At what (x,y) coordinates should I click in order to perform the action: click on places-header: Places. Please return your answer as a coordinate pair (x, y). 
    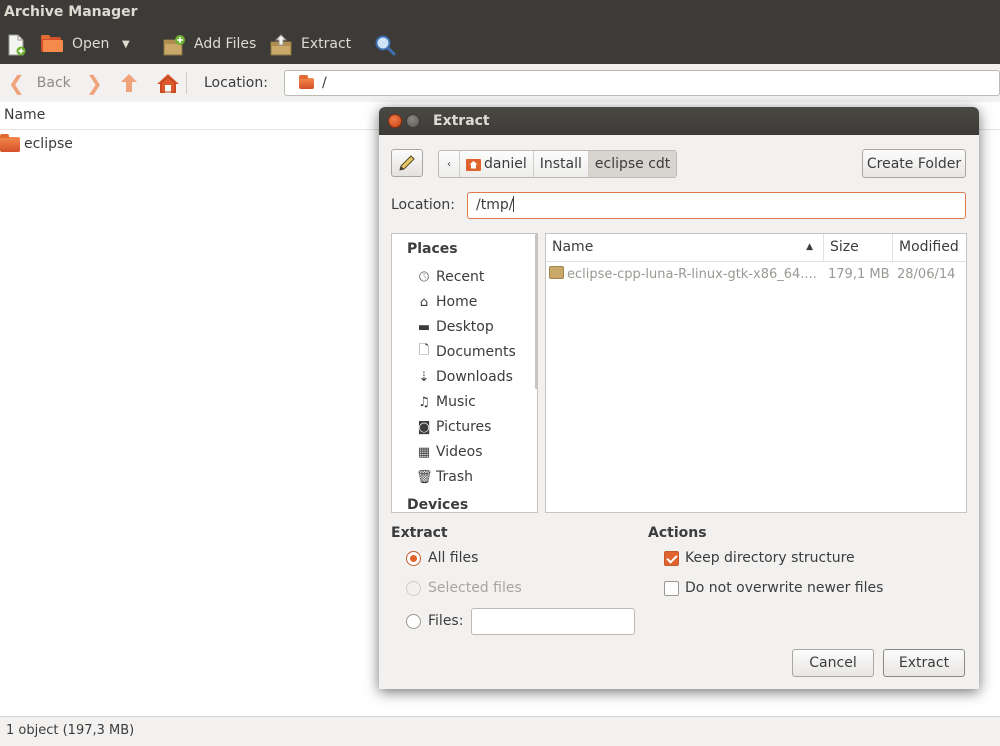
    Looking at the image, I should click on (432, 249).